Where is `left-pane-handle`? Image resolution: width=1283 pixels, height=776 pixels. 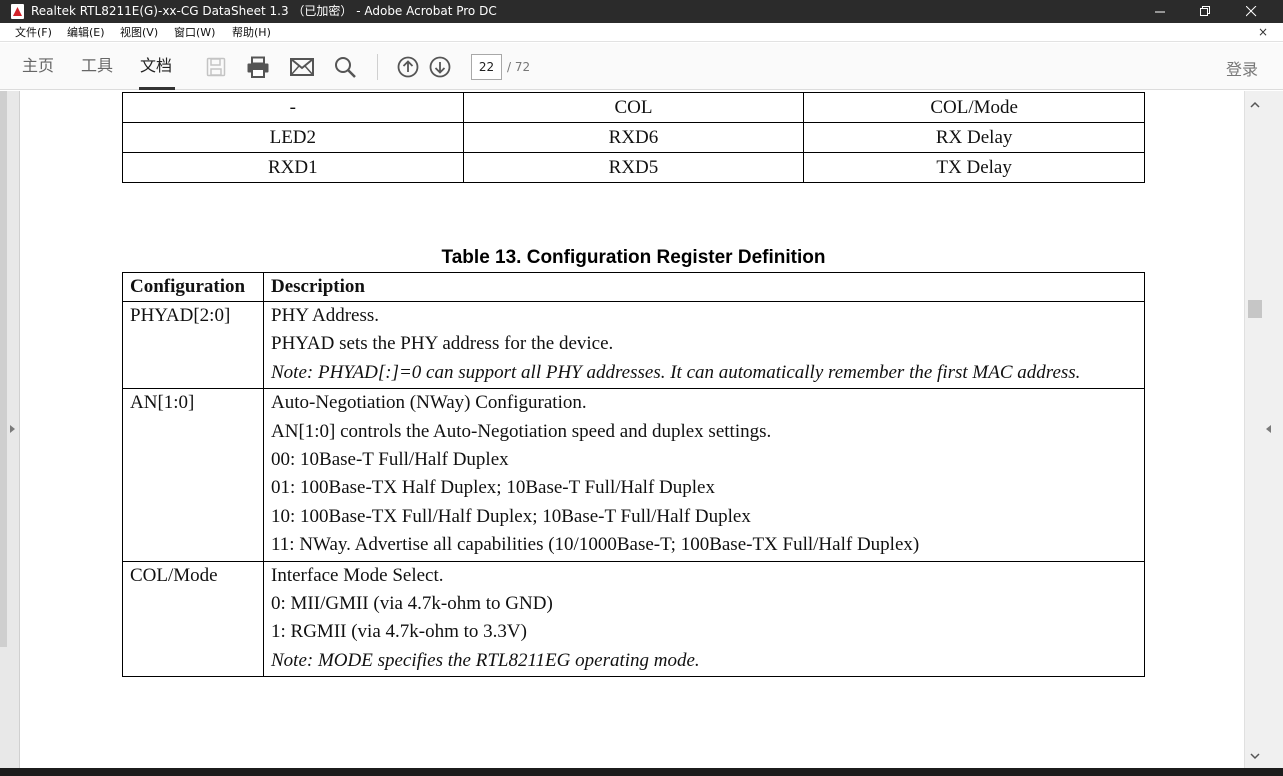
left-pane-handle is located at coordinates (10, 429).